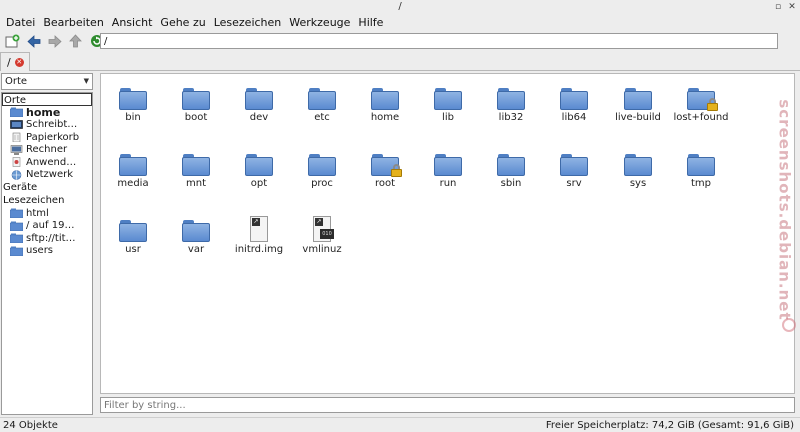 The image size is (800, 432). What do you see at coordinates (448, 103) in the screenshot?
I see `file-item-lib: lib` at bounding box center [448, 103].